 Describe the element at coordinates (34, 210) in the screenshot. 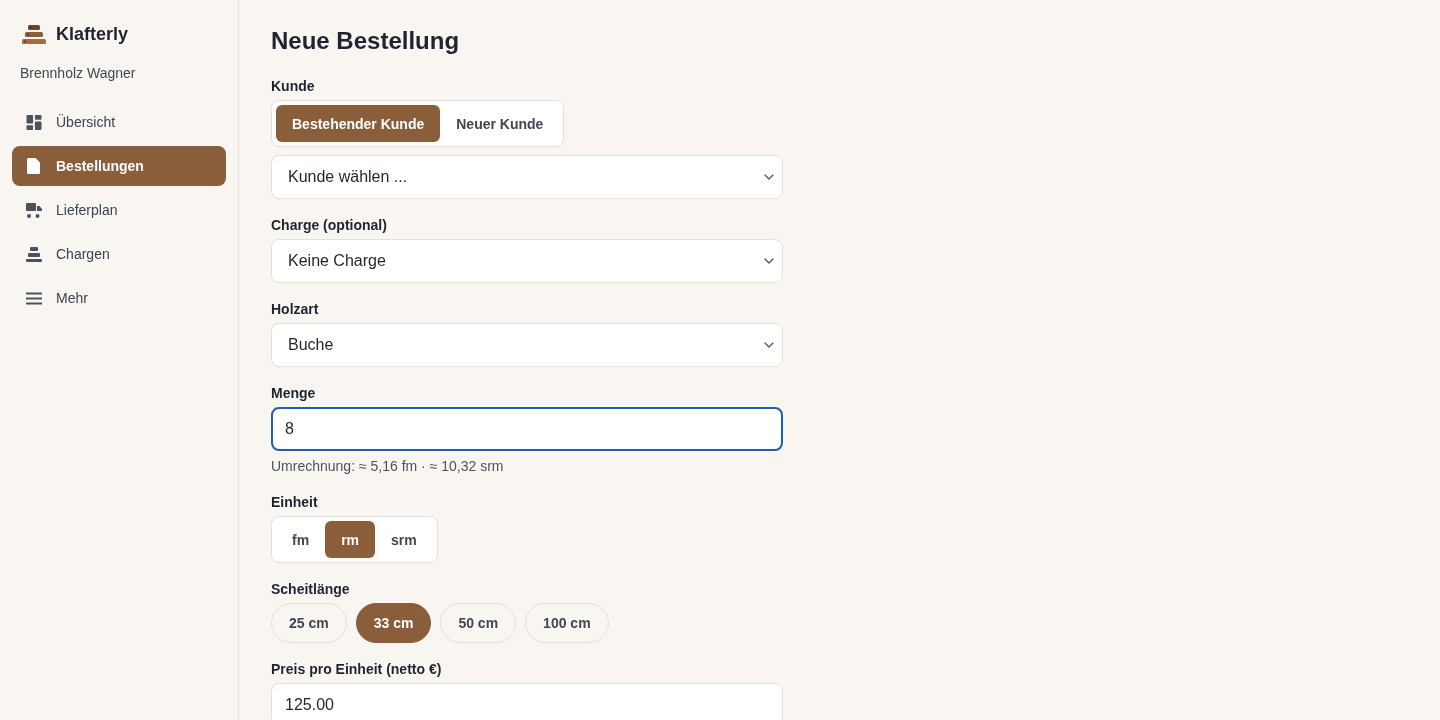

I see `truck-icon` at that location.